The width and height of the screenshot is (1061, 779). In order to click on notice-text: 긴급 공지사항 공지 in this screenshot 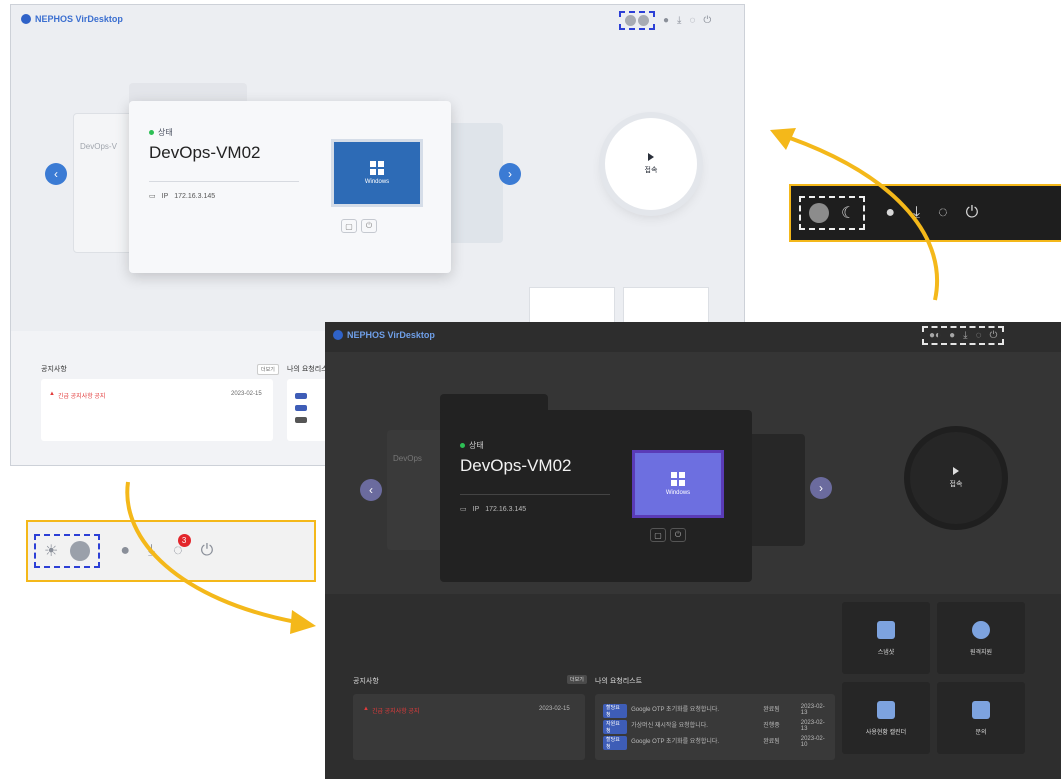, I will do `click(395, 712)`.